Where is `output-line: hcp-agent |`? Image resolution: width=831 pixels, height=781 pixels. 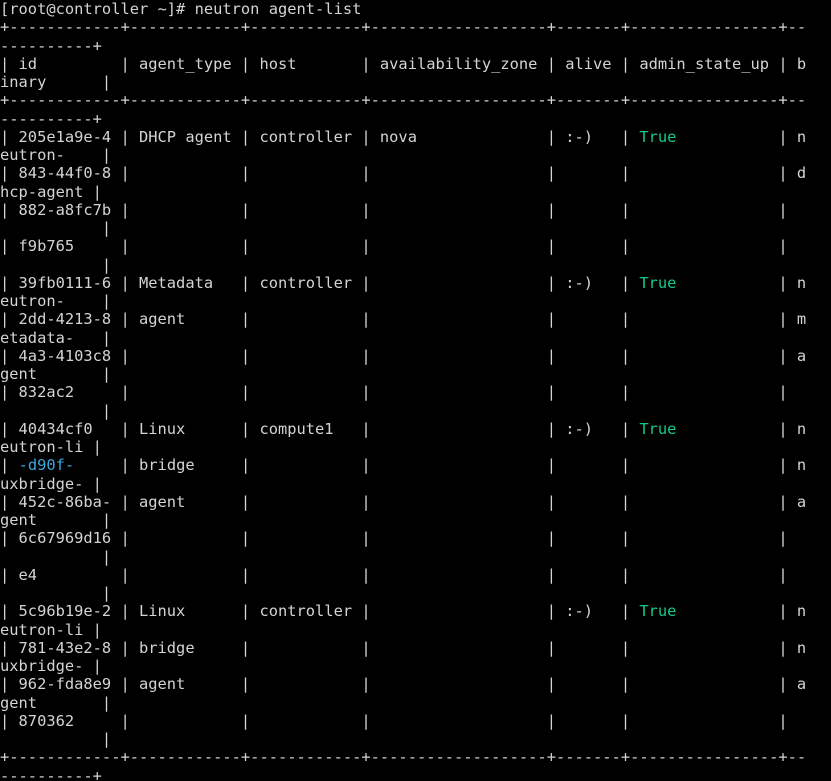
output-line: hcp-agent | is located at coordinates (415, 192).